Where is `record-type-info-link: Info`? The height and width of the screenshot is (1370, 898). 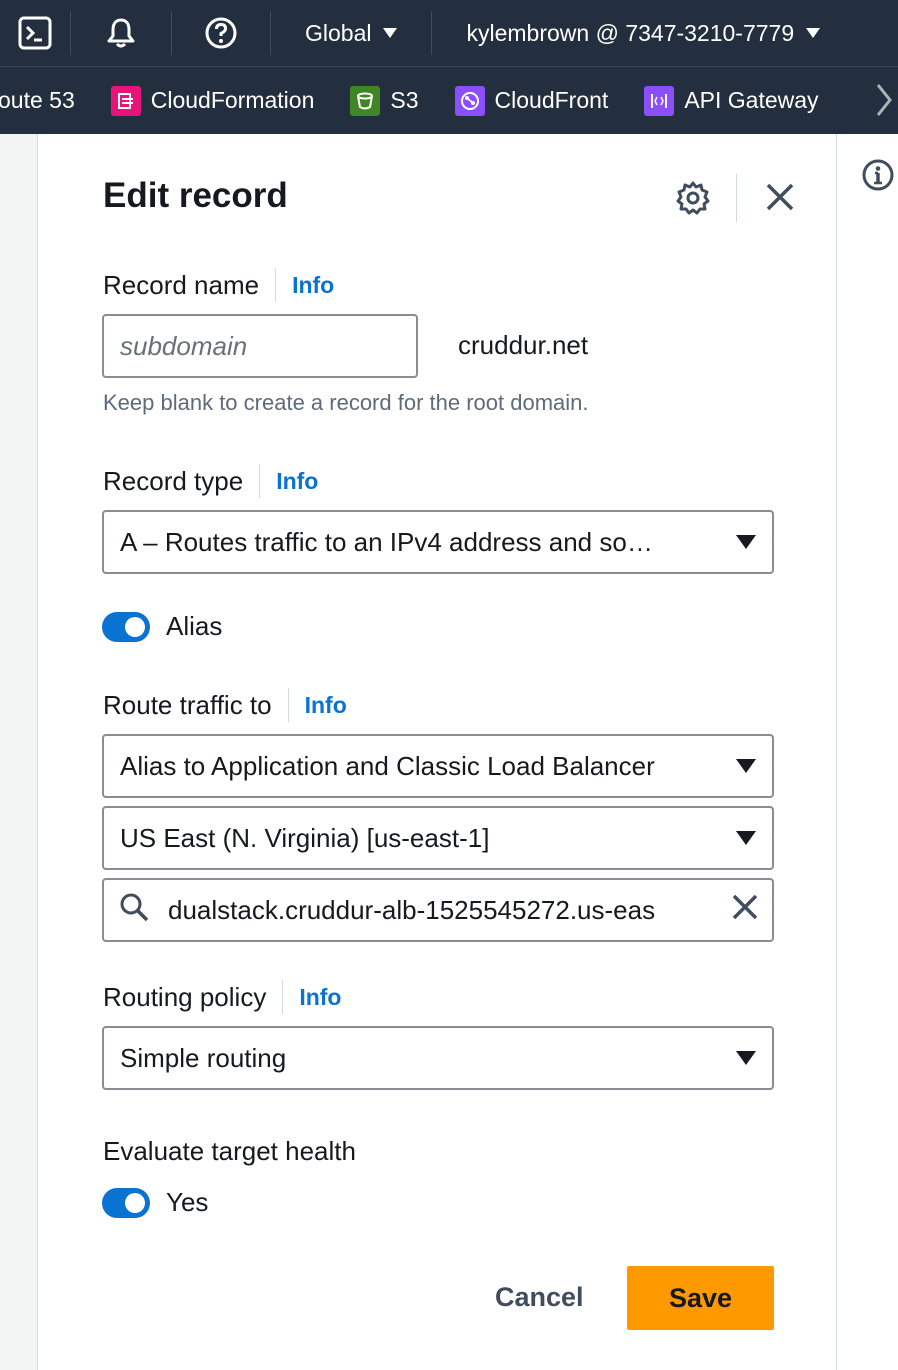 record-type-info-link: Info is located at coordinates (288, 481).